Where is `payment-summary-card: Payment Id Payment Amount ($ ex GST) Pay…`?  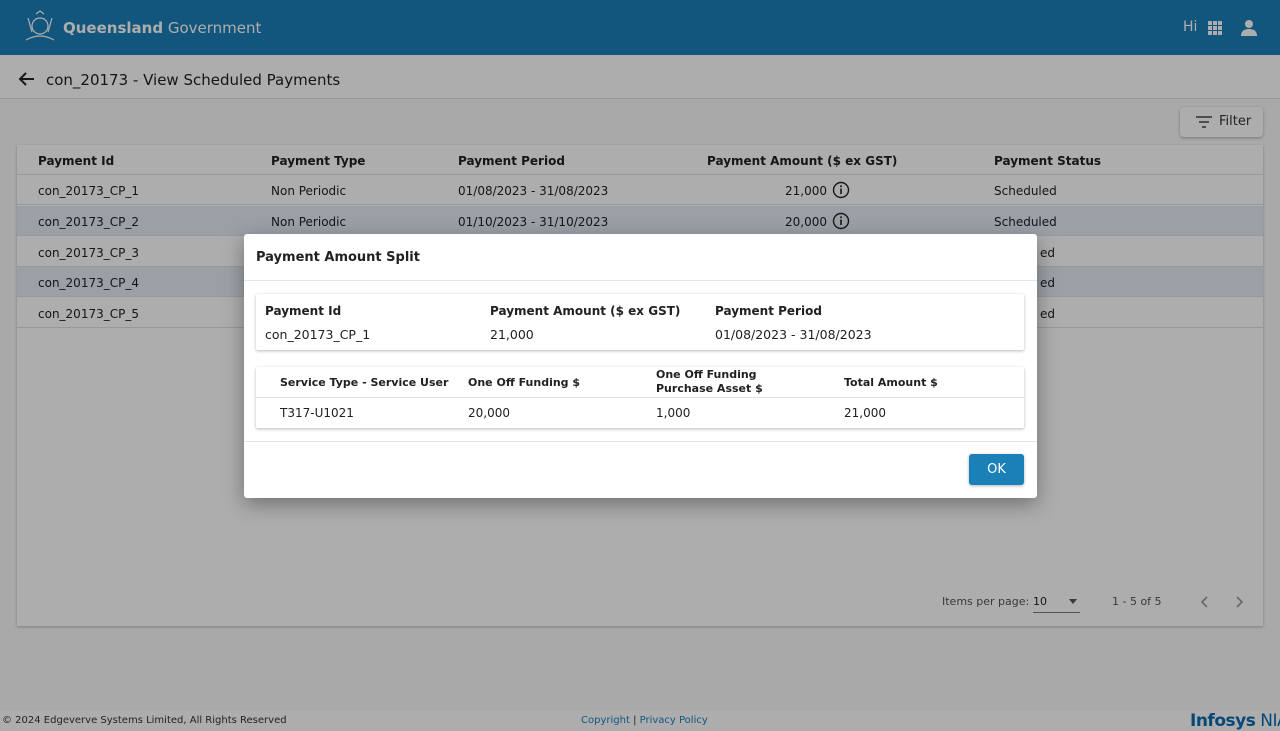
payment-summary-card: Payment Id Payment Amount ($ ex GST) Pay… is located at coordinates (640, 322).